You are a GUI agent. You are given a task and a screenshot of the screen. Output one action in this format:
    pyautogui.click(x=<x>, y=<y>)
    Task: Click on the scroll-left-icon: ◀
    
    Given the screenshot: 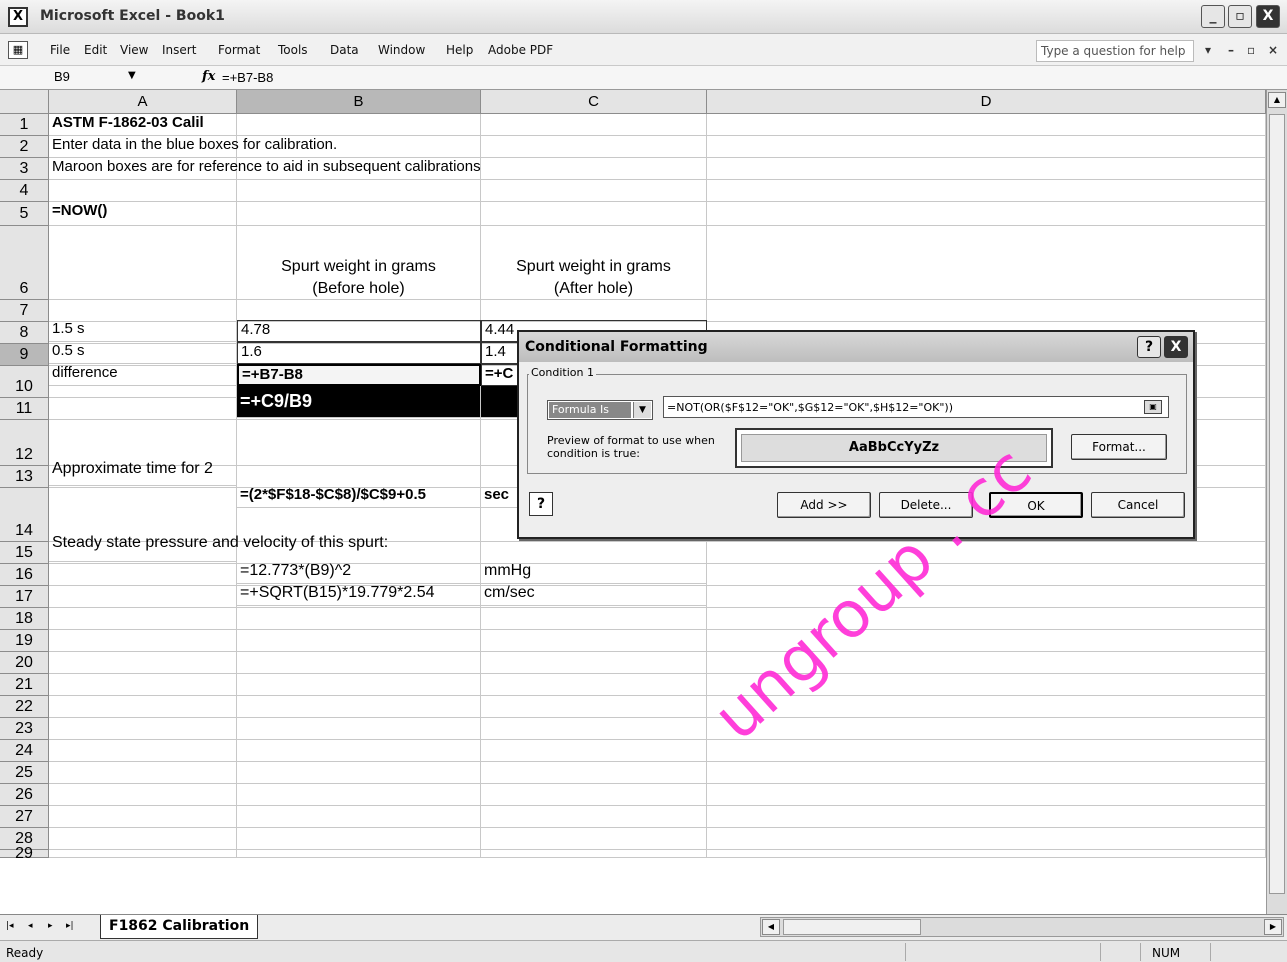 What is the action you would take?
    pyautogui.click(x=771, y=927)
    